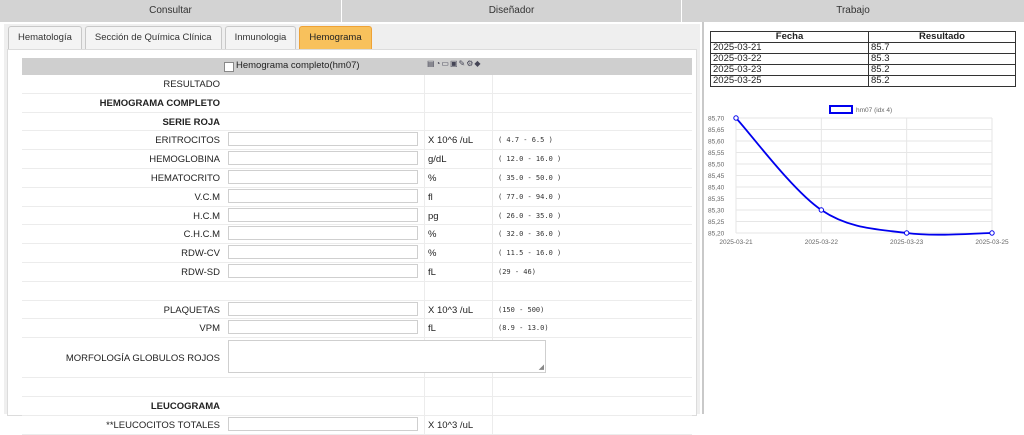 Image resolution: width=1024 pixels, height=435 pixels. Describe the element at coordinates (430, 197) in the screenshot. I see `unit-label: fl` at that location.